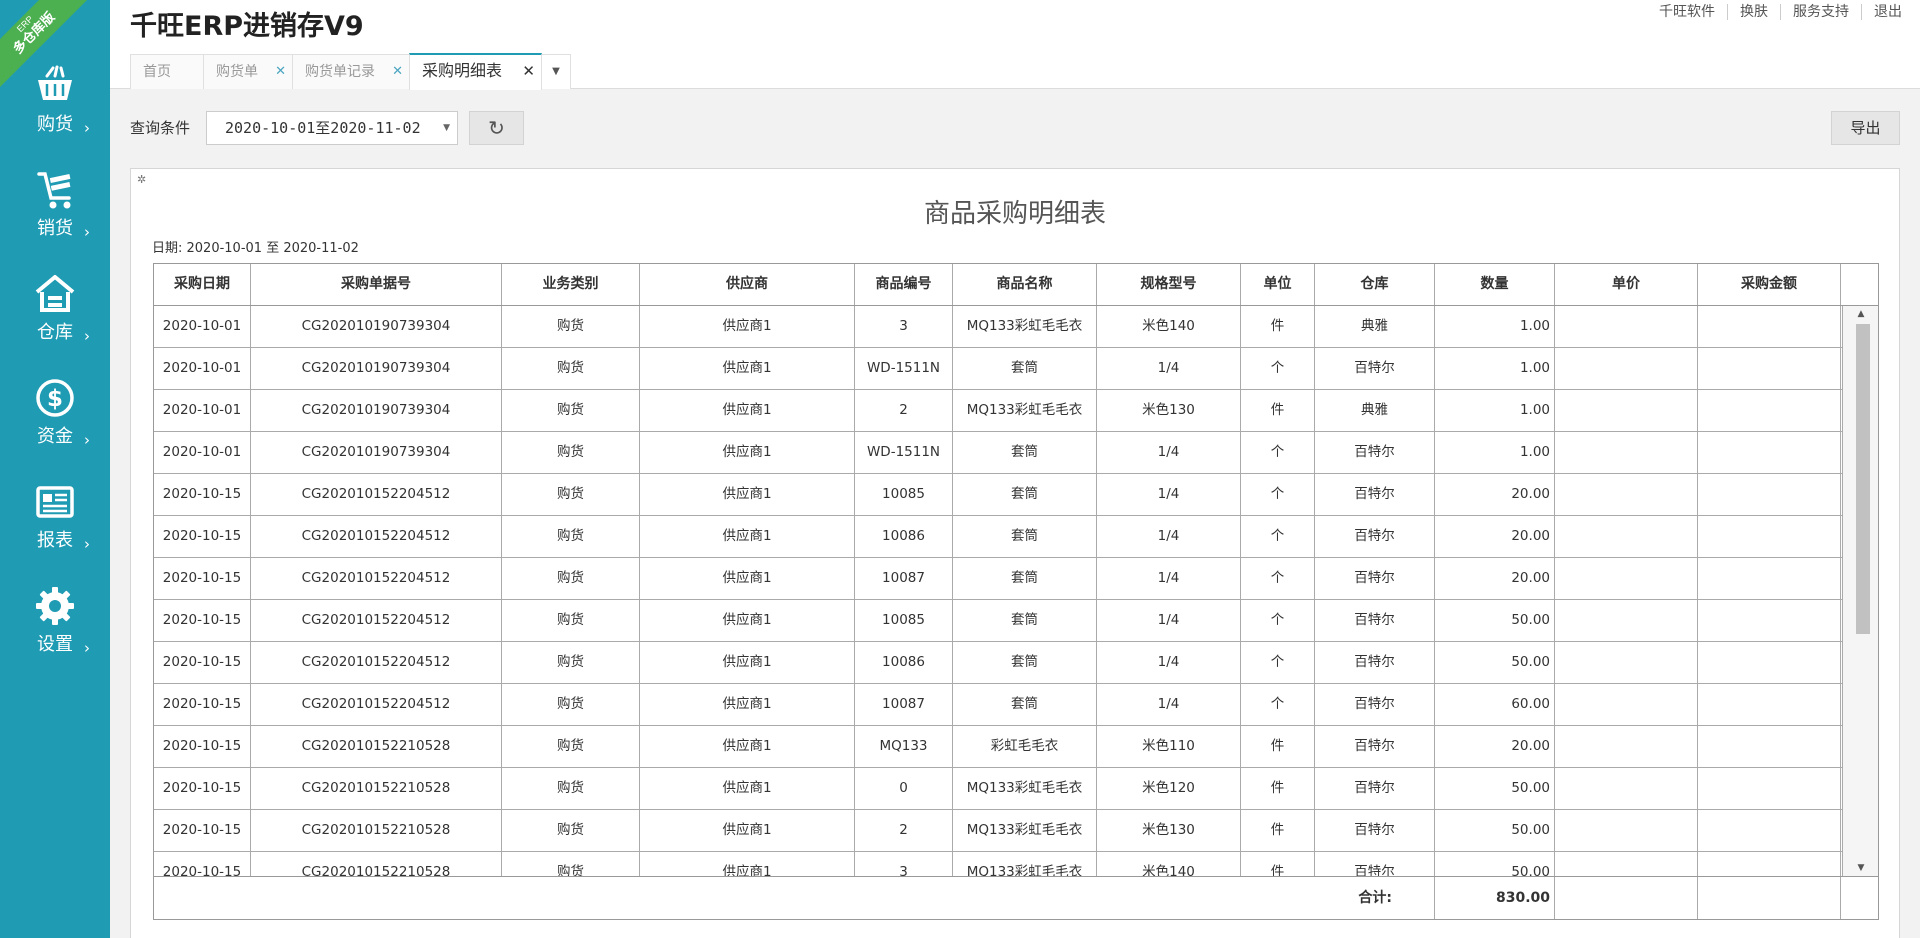 The width and height of the screenshot is (1920, 938). What do you see at coordinates (1861, 868) in the screenshot?
I see `scroll-down-icon: ▼` at bounding box center [1861, 868].